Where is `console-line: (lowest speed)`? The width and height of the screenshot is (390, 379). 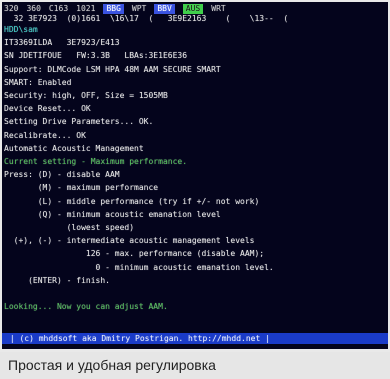
console-line: (lowest speed) is located at coordinates (69, 227).